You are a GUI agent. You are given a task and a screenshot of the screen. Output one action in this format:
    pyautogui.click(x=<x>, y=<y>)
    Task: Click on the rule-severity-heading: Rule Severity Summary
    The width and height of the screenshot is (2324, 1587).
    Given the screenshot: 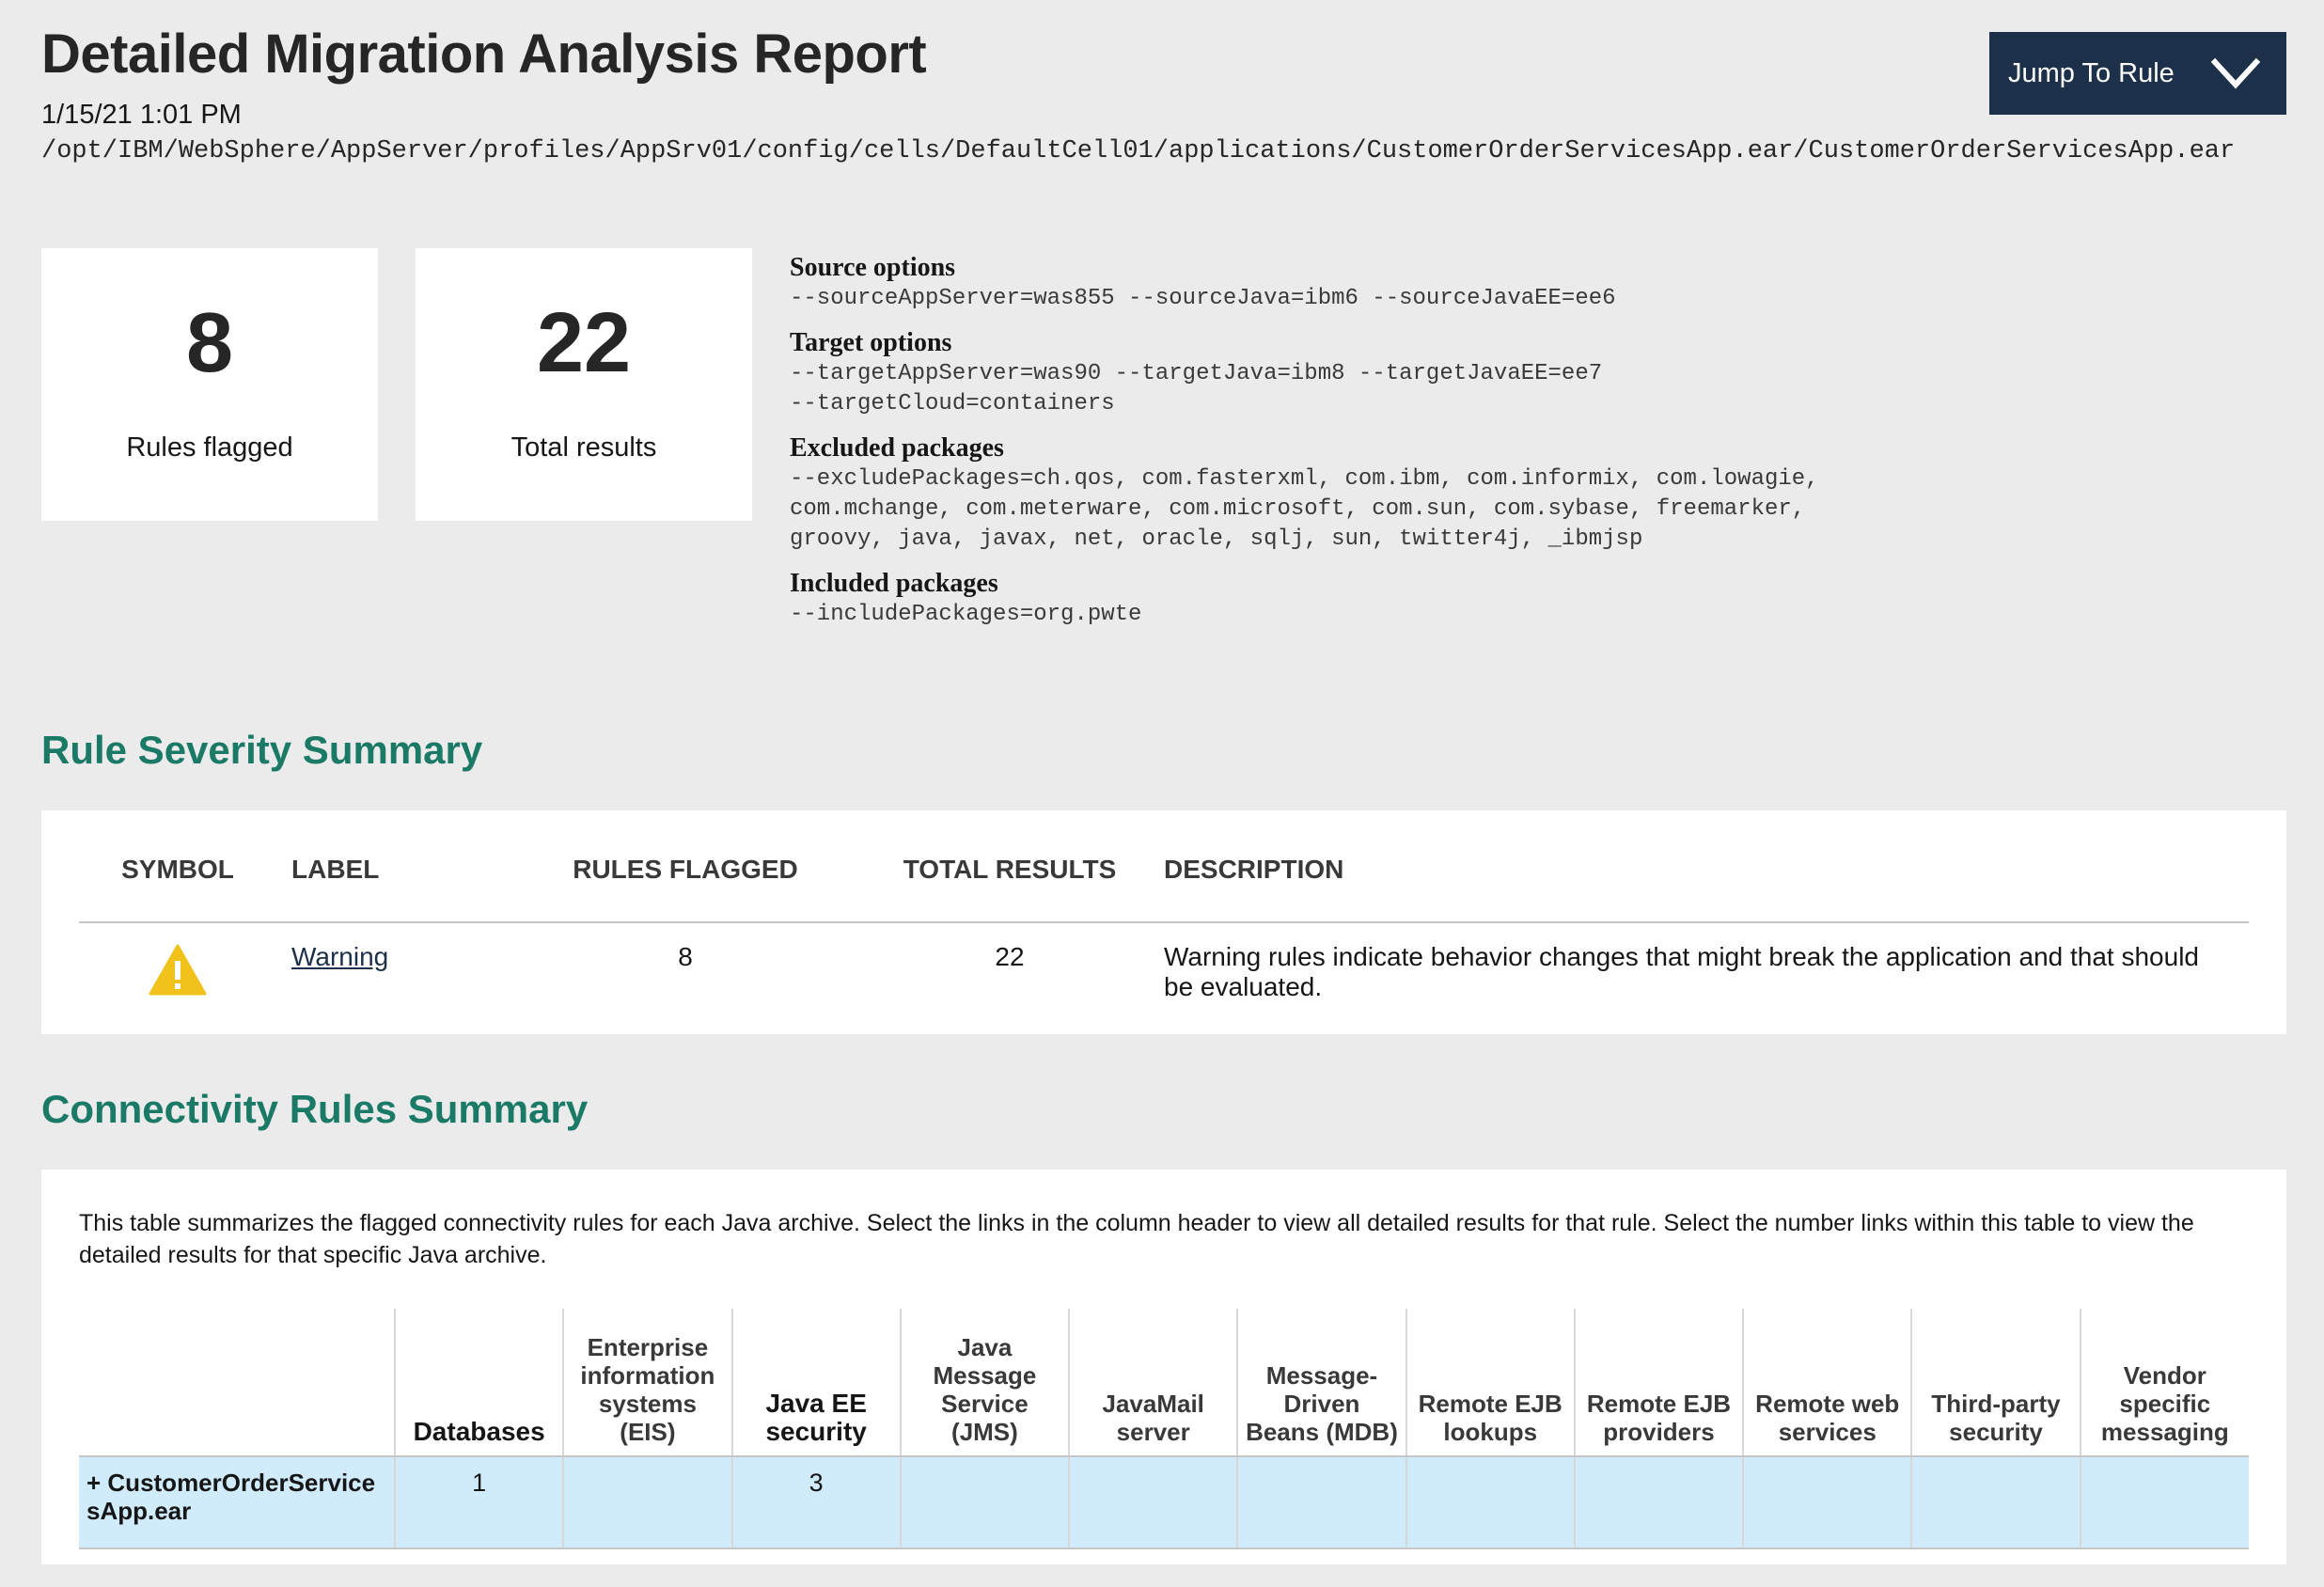 What is the action you would take?
    pyautogui.click(x=262, y=750)
    